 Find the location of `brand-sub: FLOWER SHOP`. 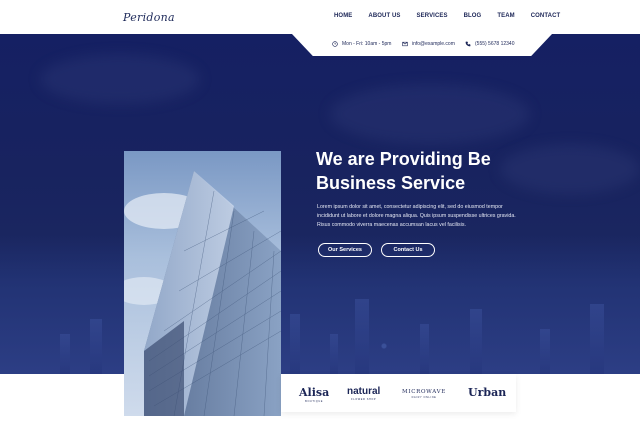

brand-sub: FLOWER SHOP is located at coordinates (364, 399).